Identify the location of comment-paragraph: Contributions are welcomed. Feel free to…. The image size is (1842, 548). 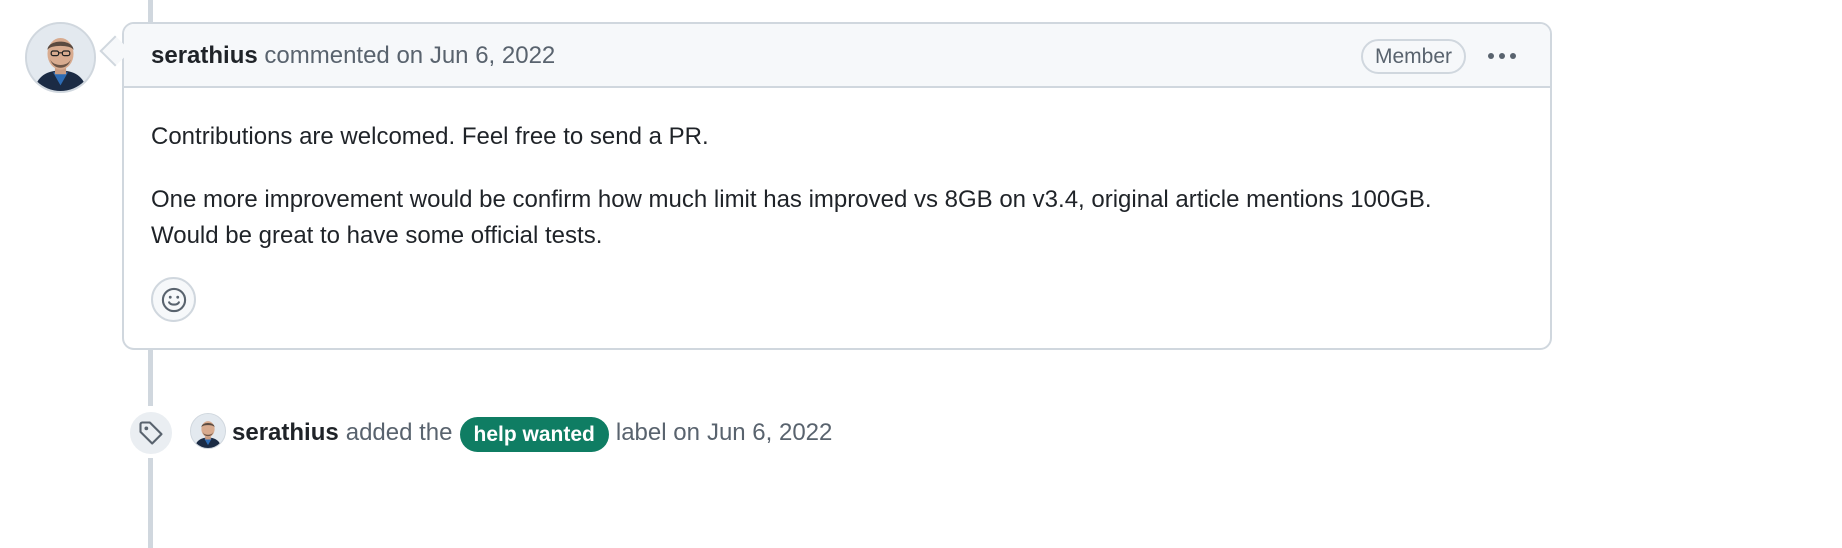
(430, 136).